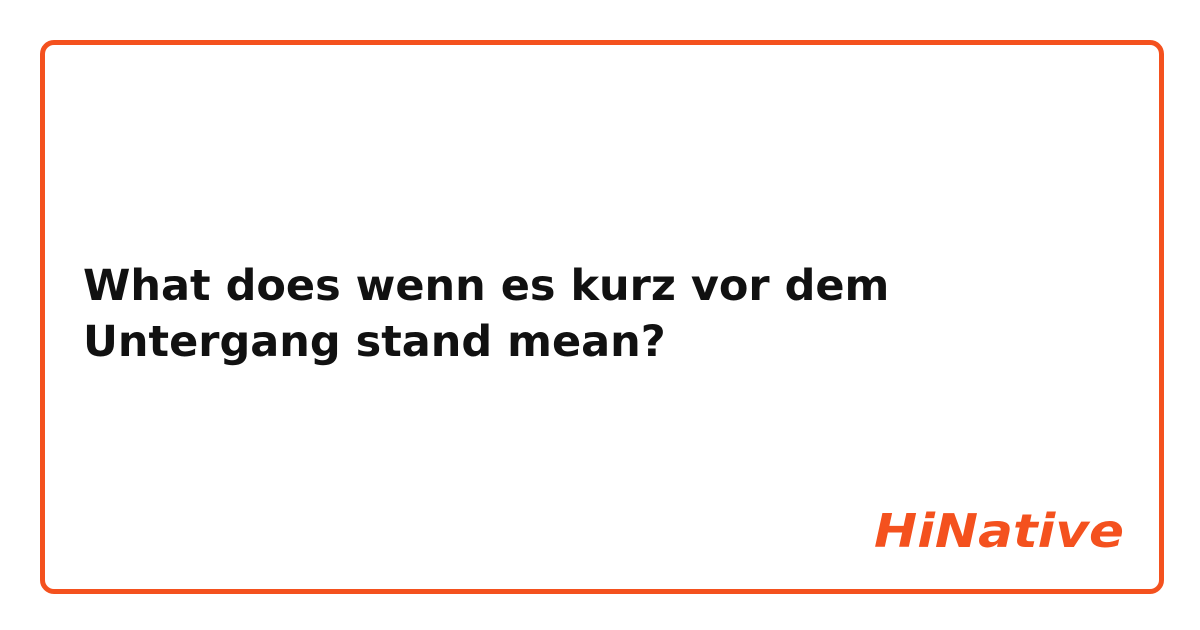  I want to click on hinative-logo: HiNative, so click(999, 530).